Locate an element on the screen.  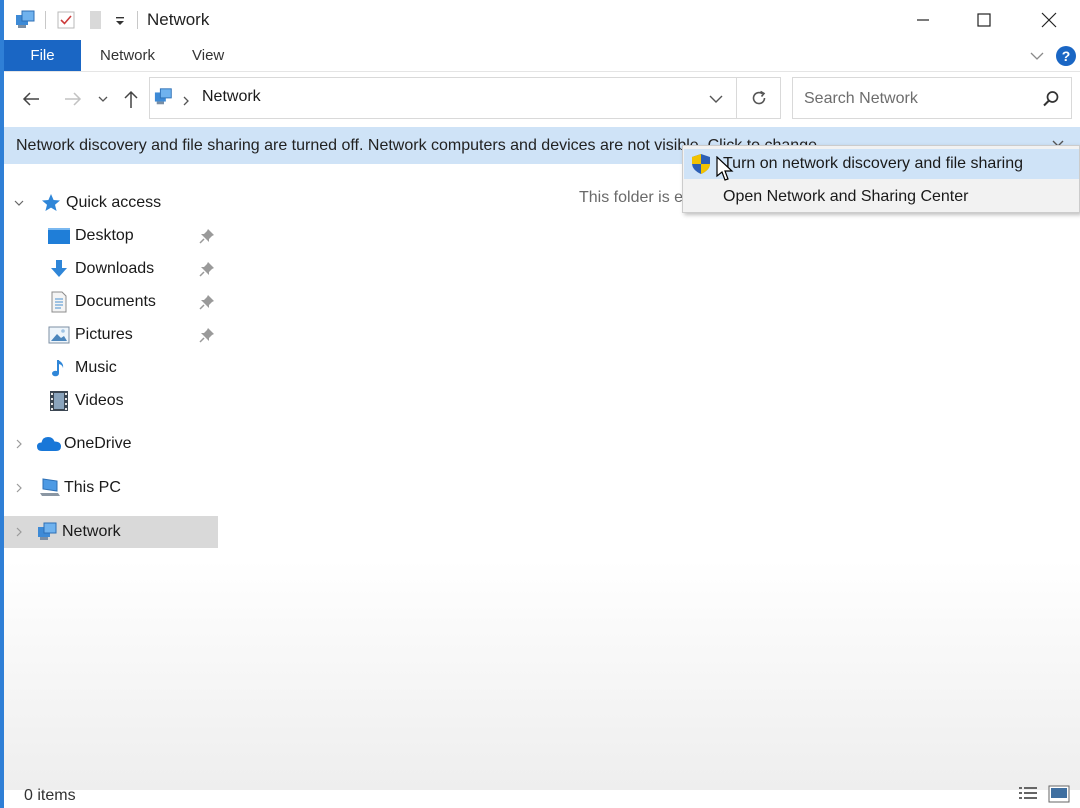
search-icon is located at coordinates (1051, 99).